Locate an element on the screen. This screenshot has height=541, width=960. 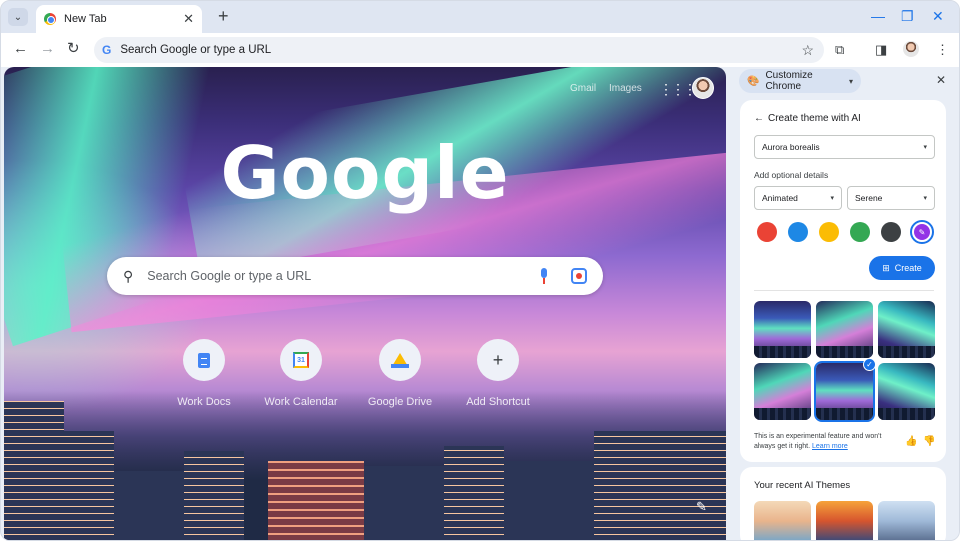
shortcut-add: + Add Shortcut is located at coordinates (498, 373).